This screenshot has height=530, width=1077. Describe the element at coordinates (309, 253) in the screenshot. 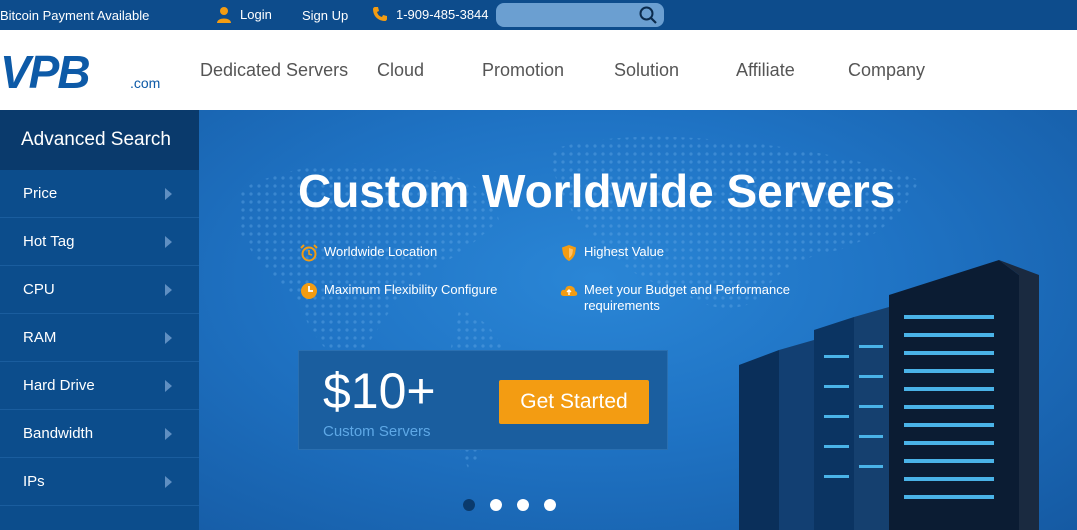

I see `alarm-clock-icon` at that location.